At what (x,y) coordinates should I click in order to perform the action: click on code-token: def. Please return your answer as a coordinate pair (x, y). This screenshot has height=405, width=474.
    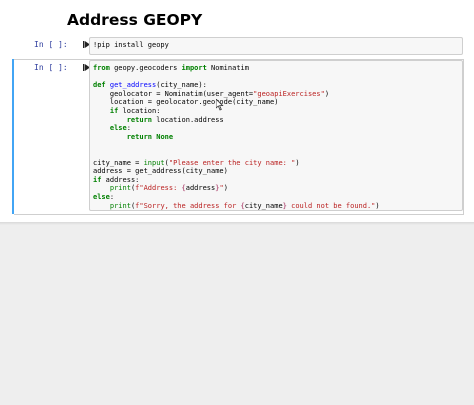
    Looking at the image, I should click on (99, 85).